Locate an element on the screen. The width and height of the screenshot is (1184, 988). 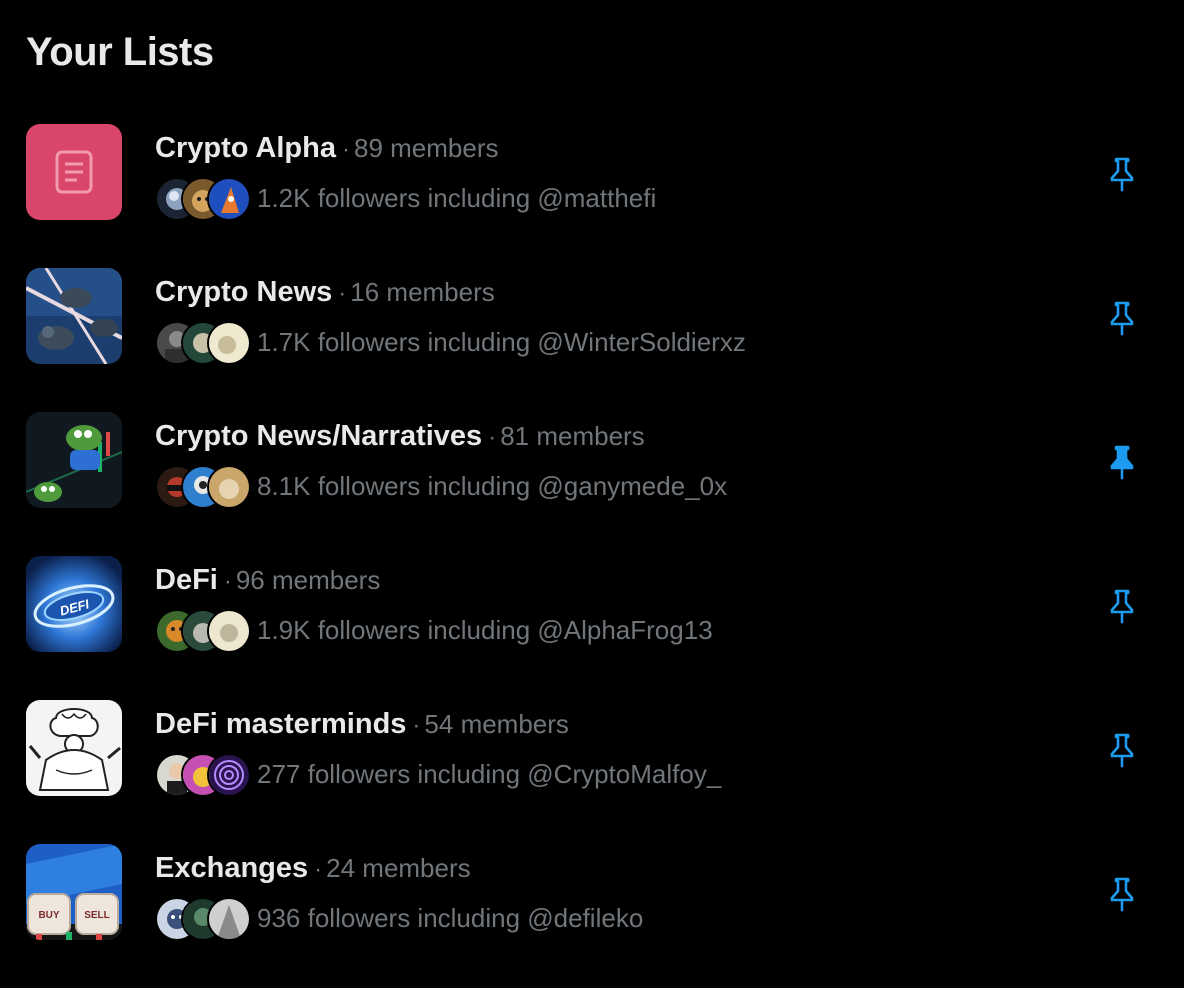
list-name: Crypto News/Narratives is located at coordinates (318, 436).